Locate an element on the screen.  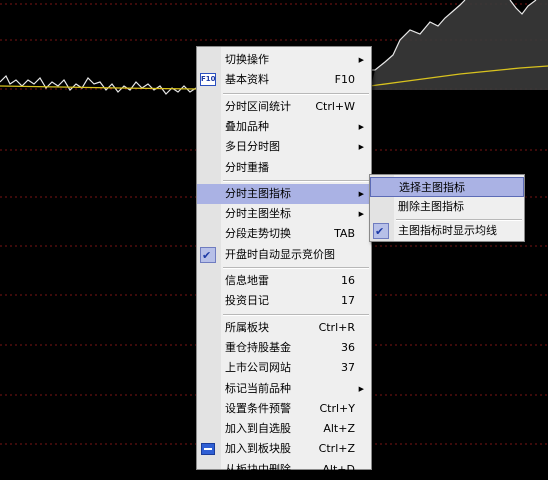
f10-icon: F10 is located at coordinates (208, 80).